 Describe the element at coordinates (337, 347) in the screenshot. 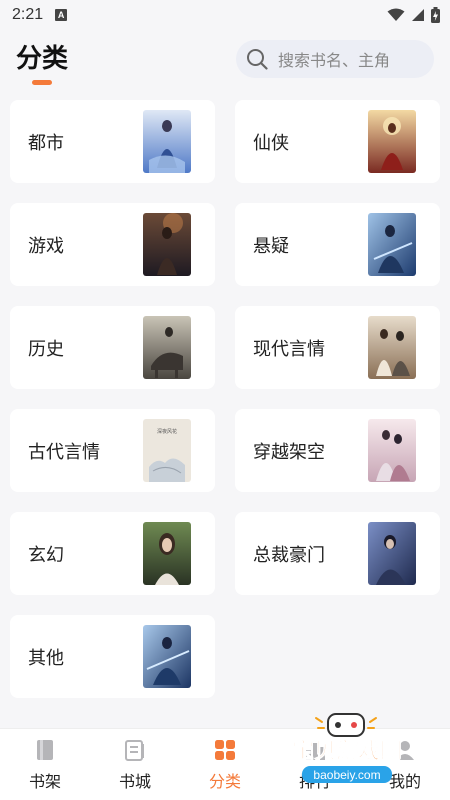

I see `category-card-xiandaiyanqing: 现代言情` at that location.